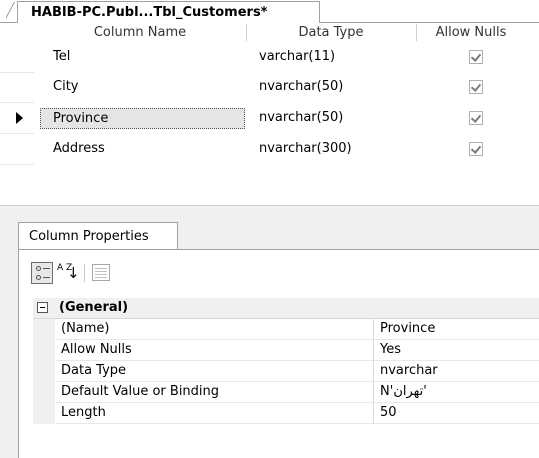  I want to click on property-value: 50, so click(388, 413).